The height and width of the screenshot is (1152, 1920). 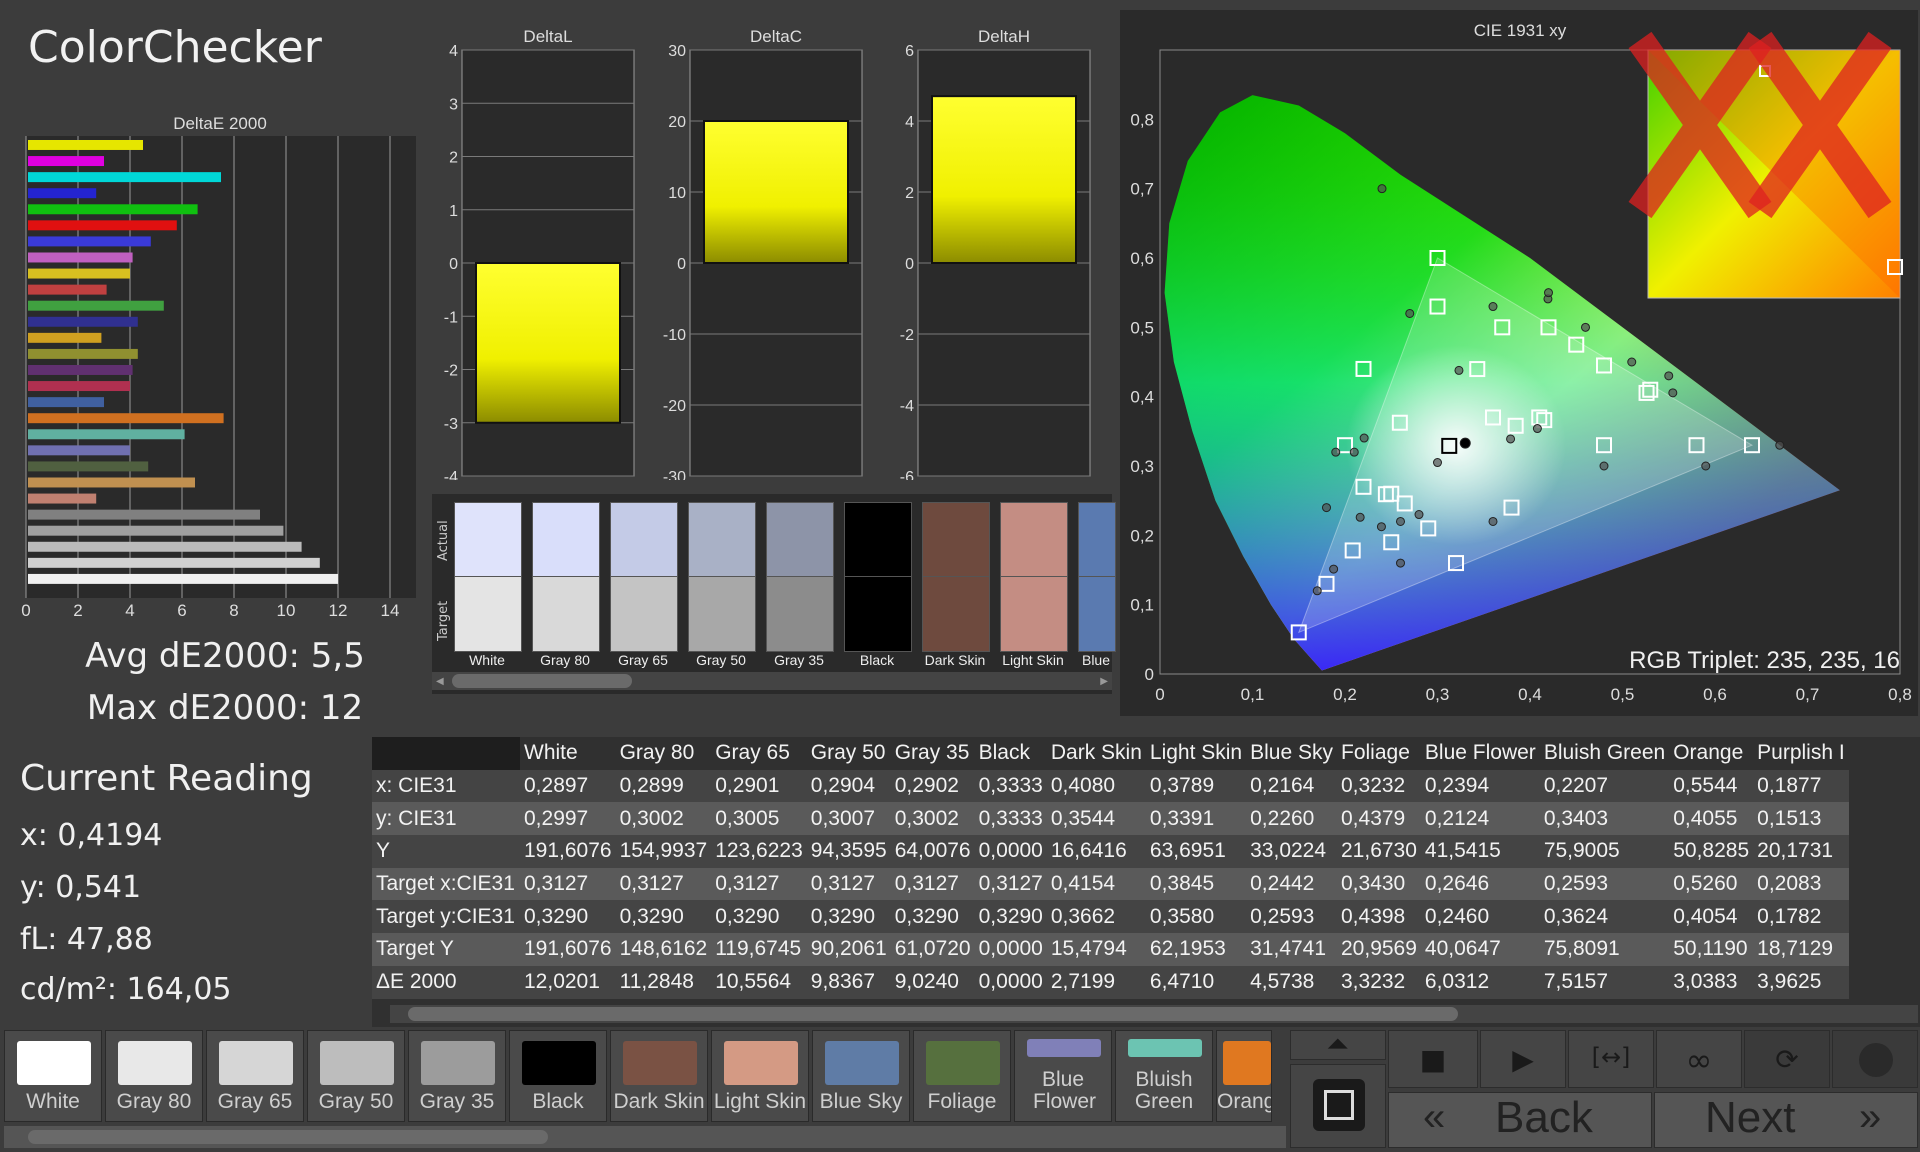 I want to click on swatch-button: Blue Sky, so click(x=861, y=1076).